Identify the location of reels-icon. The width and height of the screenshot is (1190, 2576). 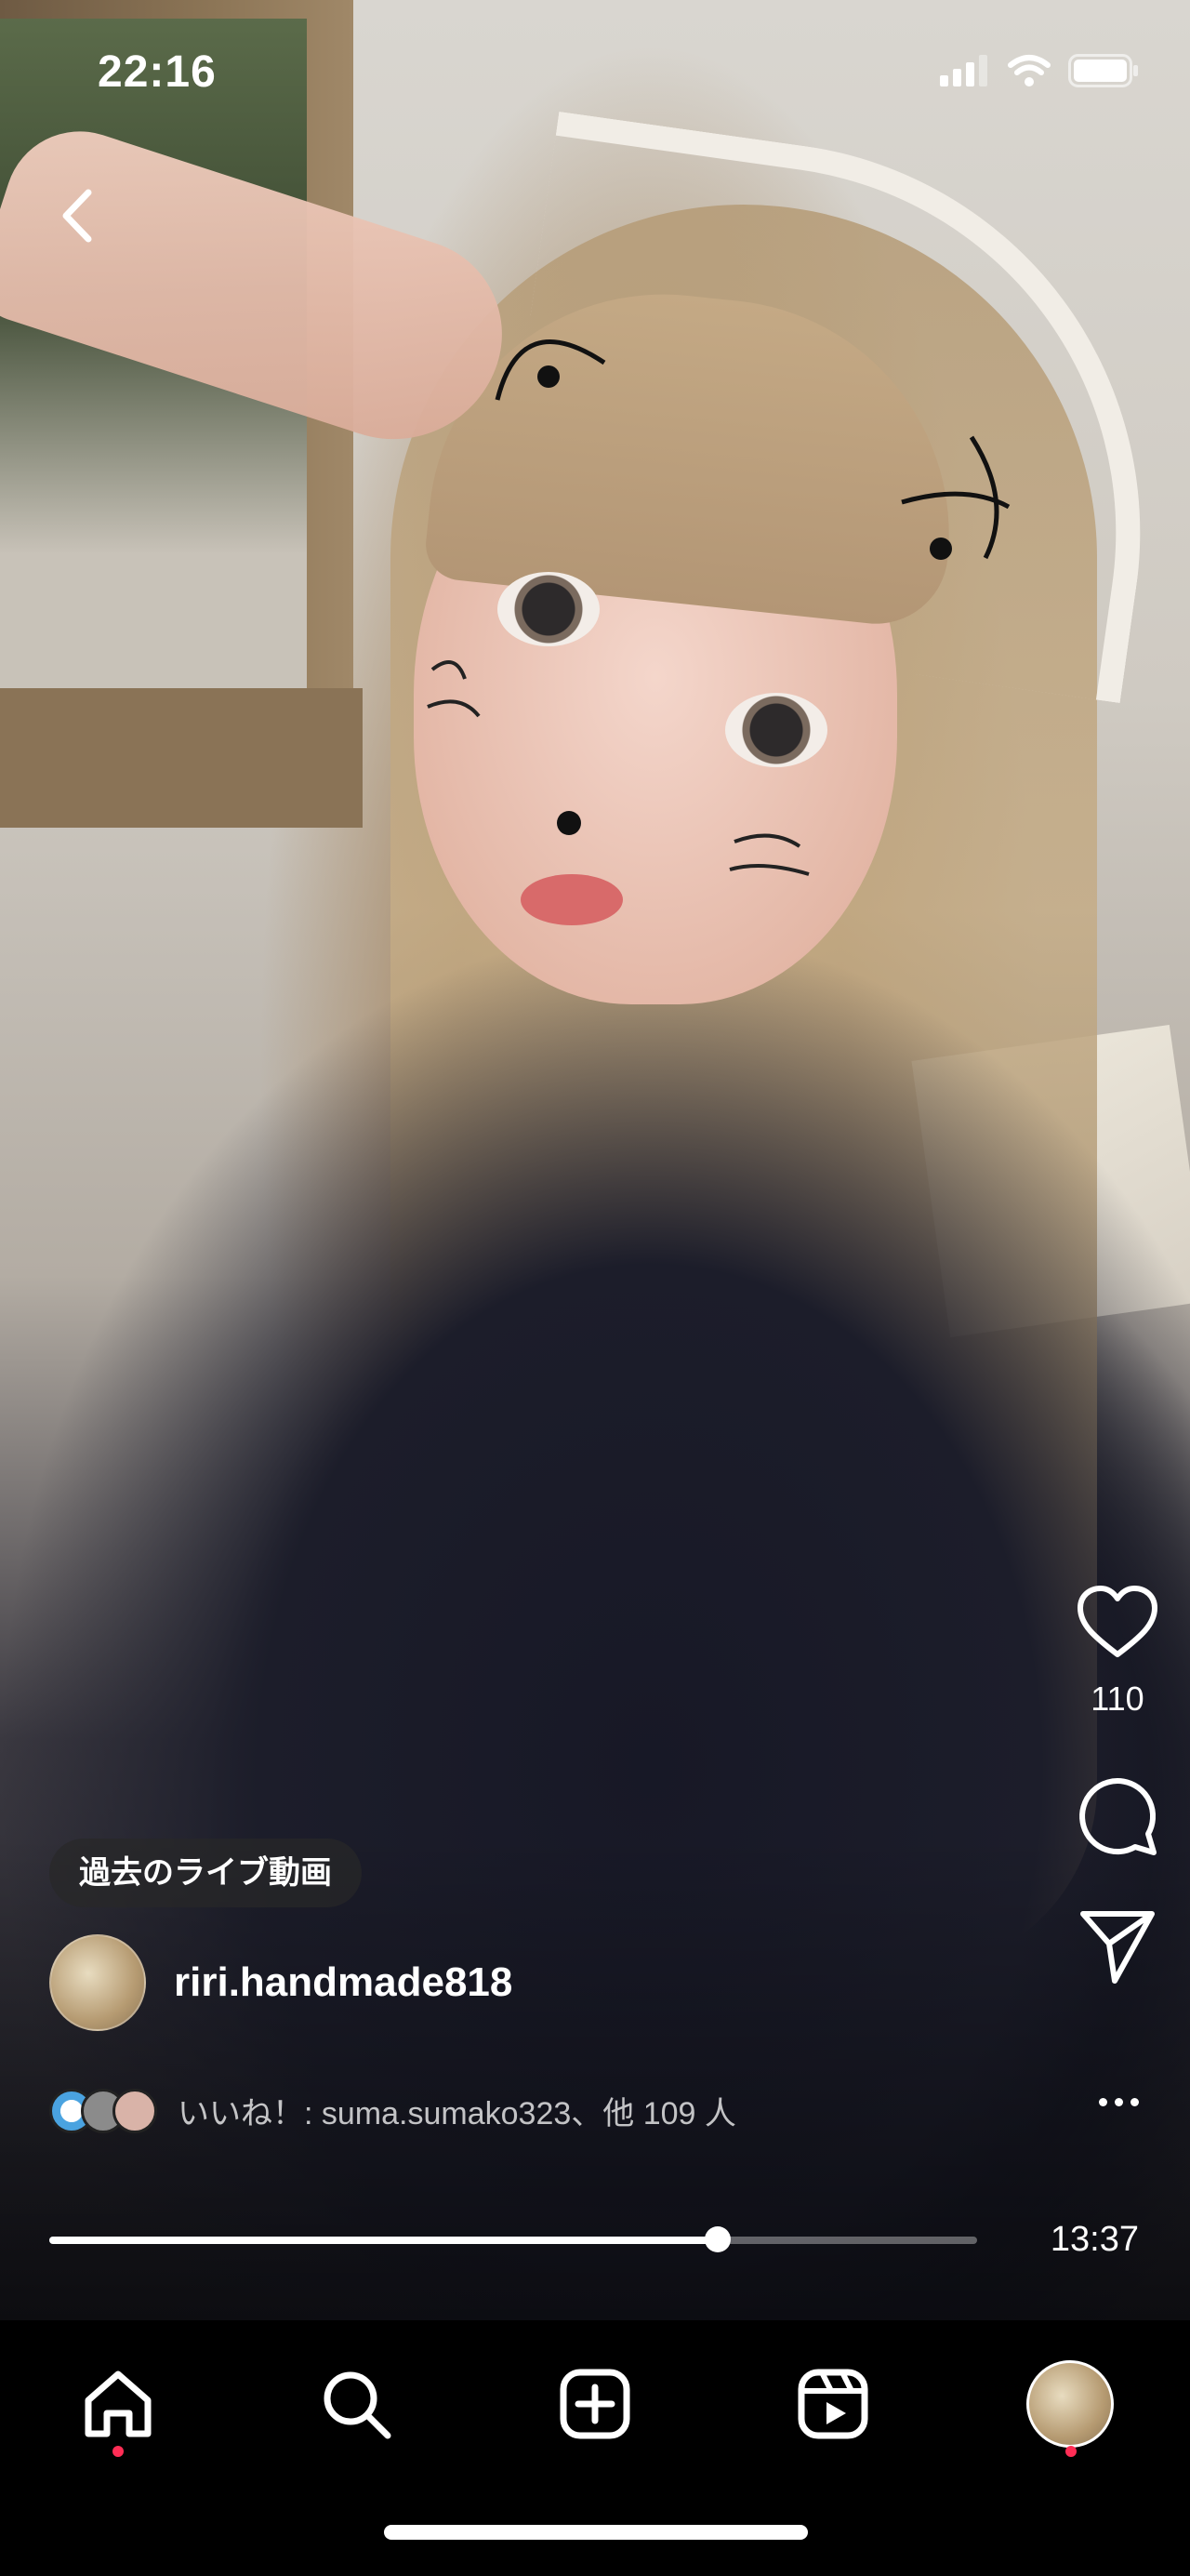
(833, 2404).